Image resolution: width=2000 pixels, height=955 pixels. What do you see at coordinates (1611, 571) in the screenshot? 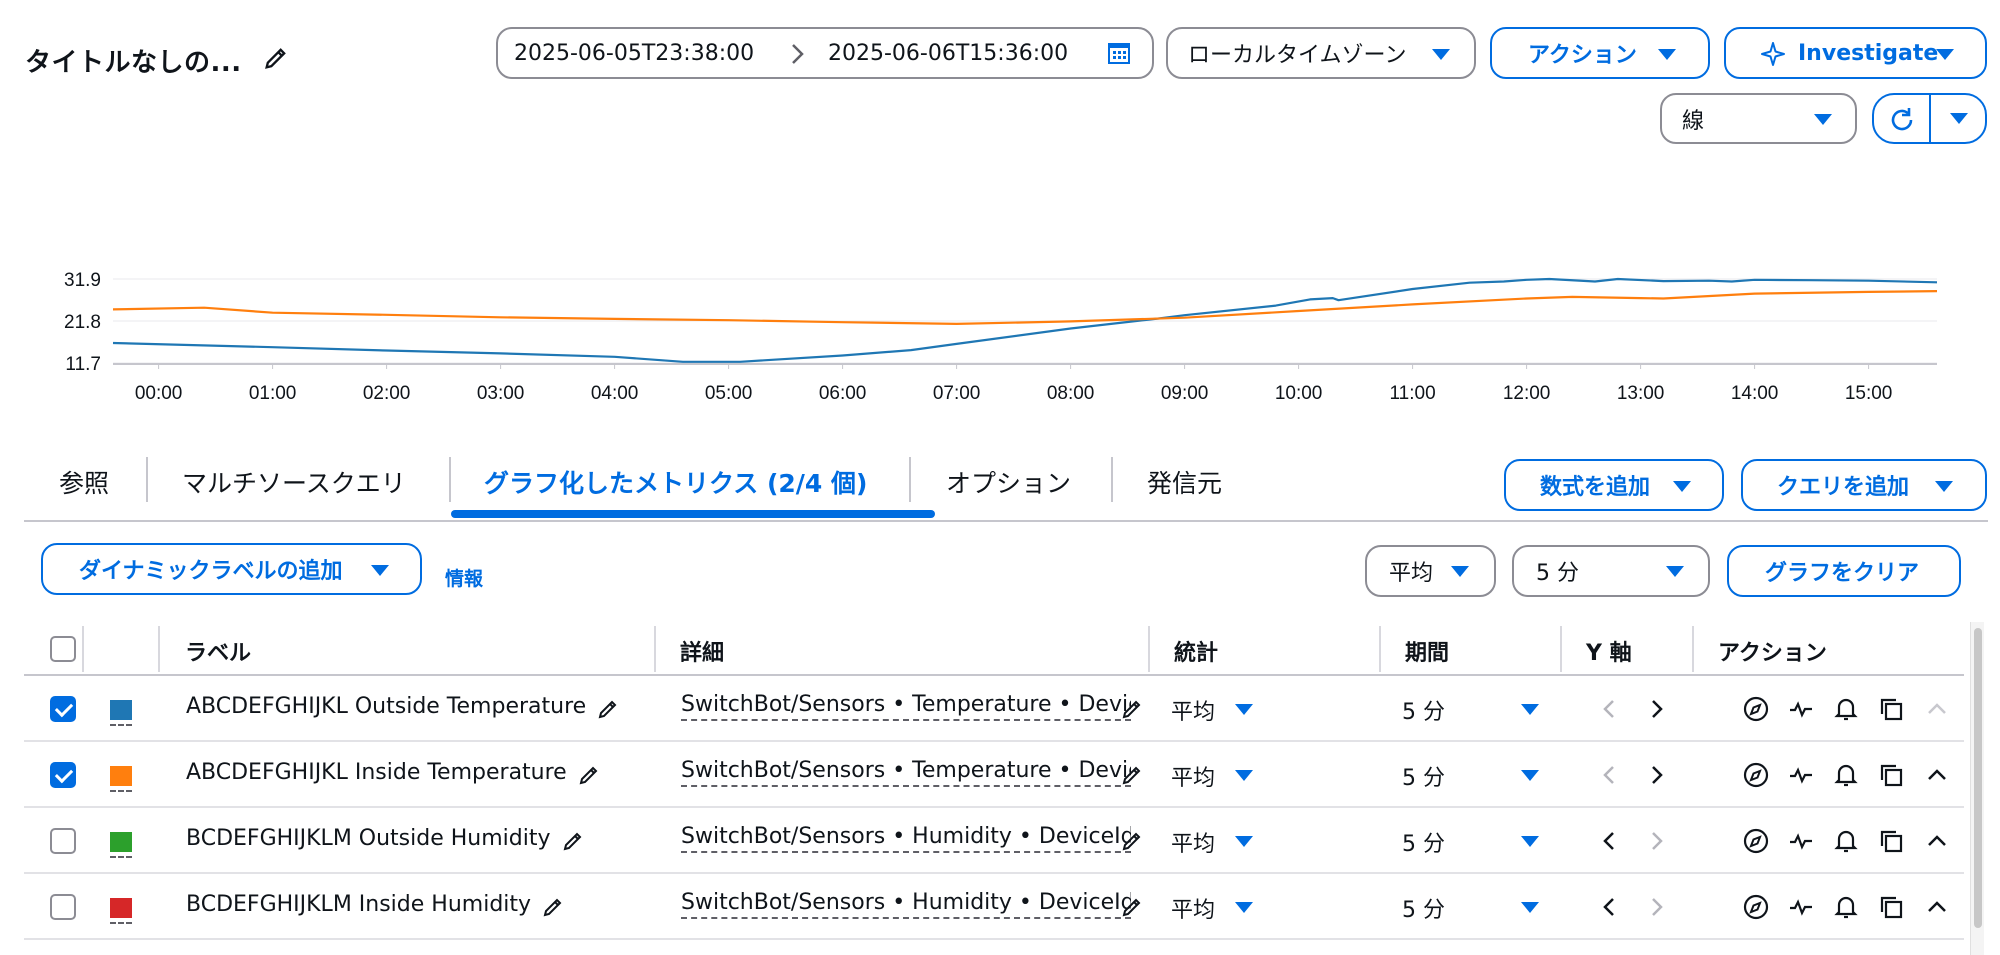
I see `period-select: 5 分` at bounding box center [1611, 571].